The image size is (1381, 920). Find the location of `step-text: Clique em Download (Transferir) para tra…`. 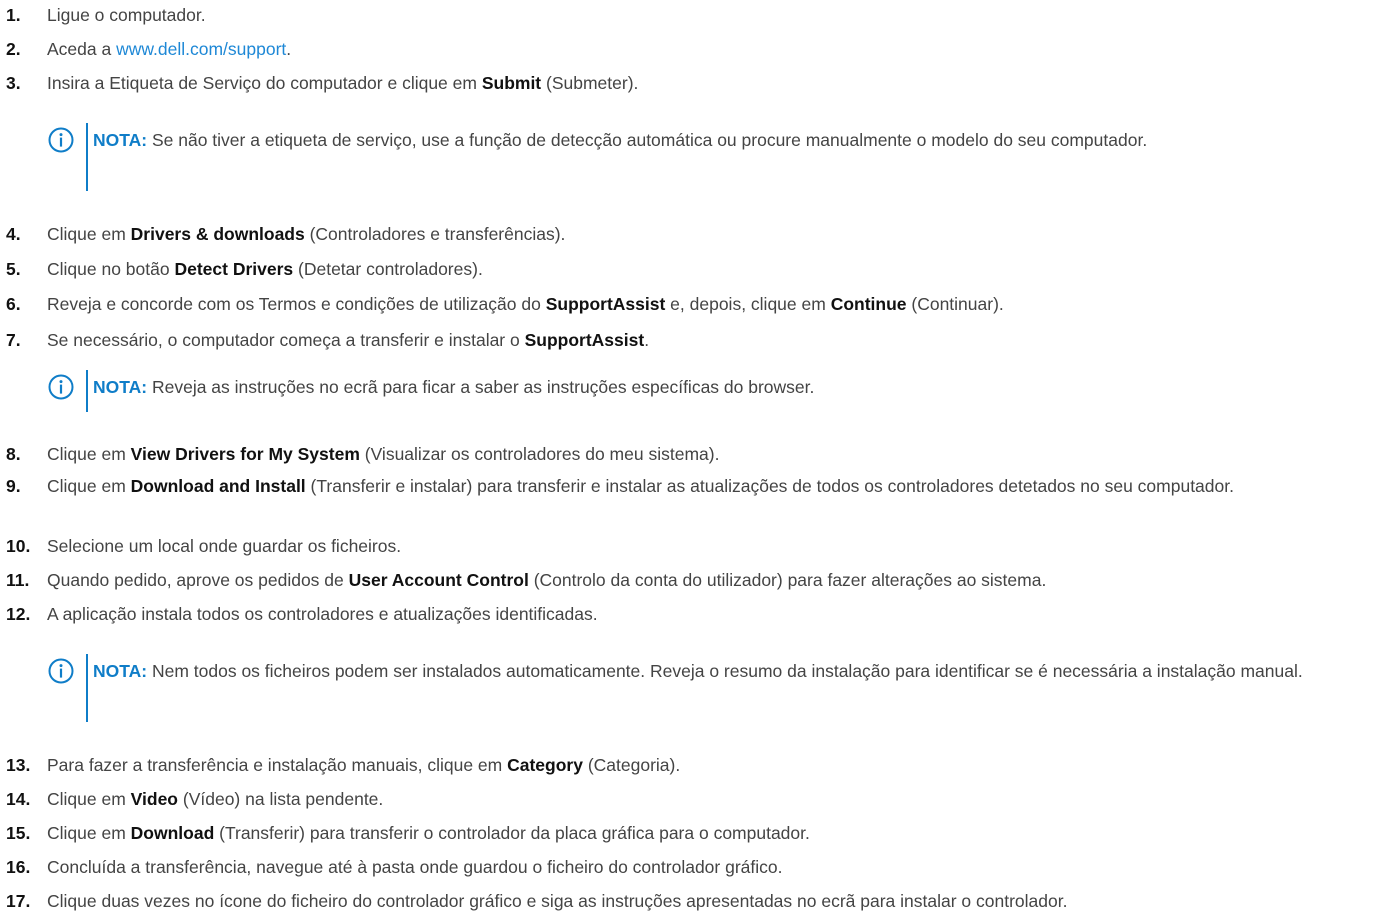

step-text: Clique em Download (Transferir) para tra… is located at coordinates (428, 833).